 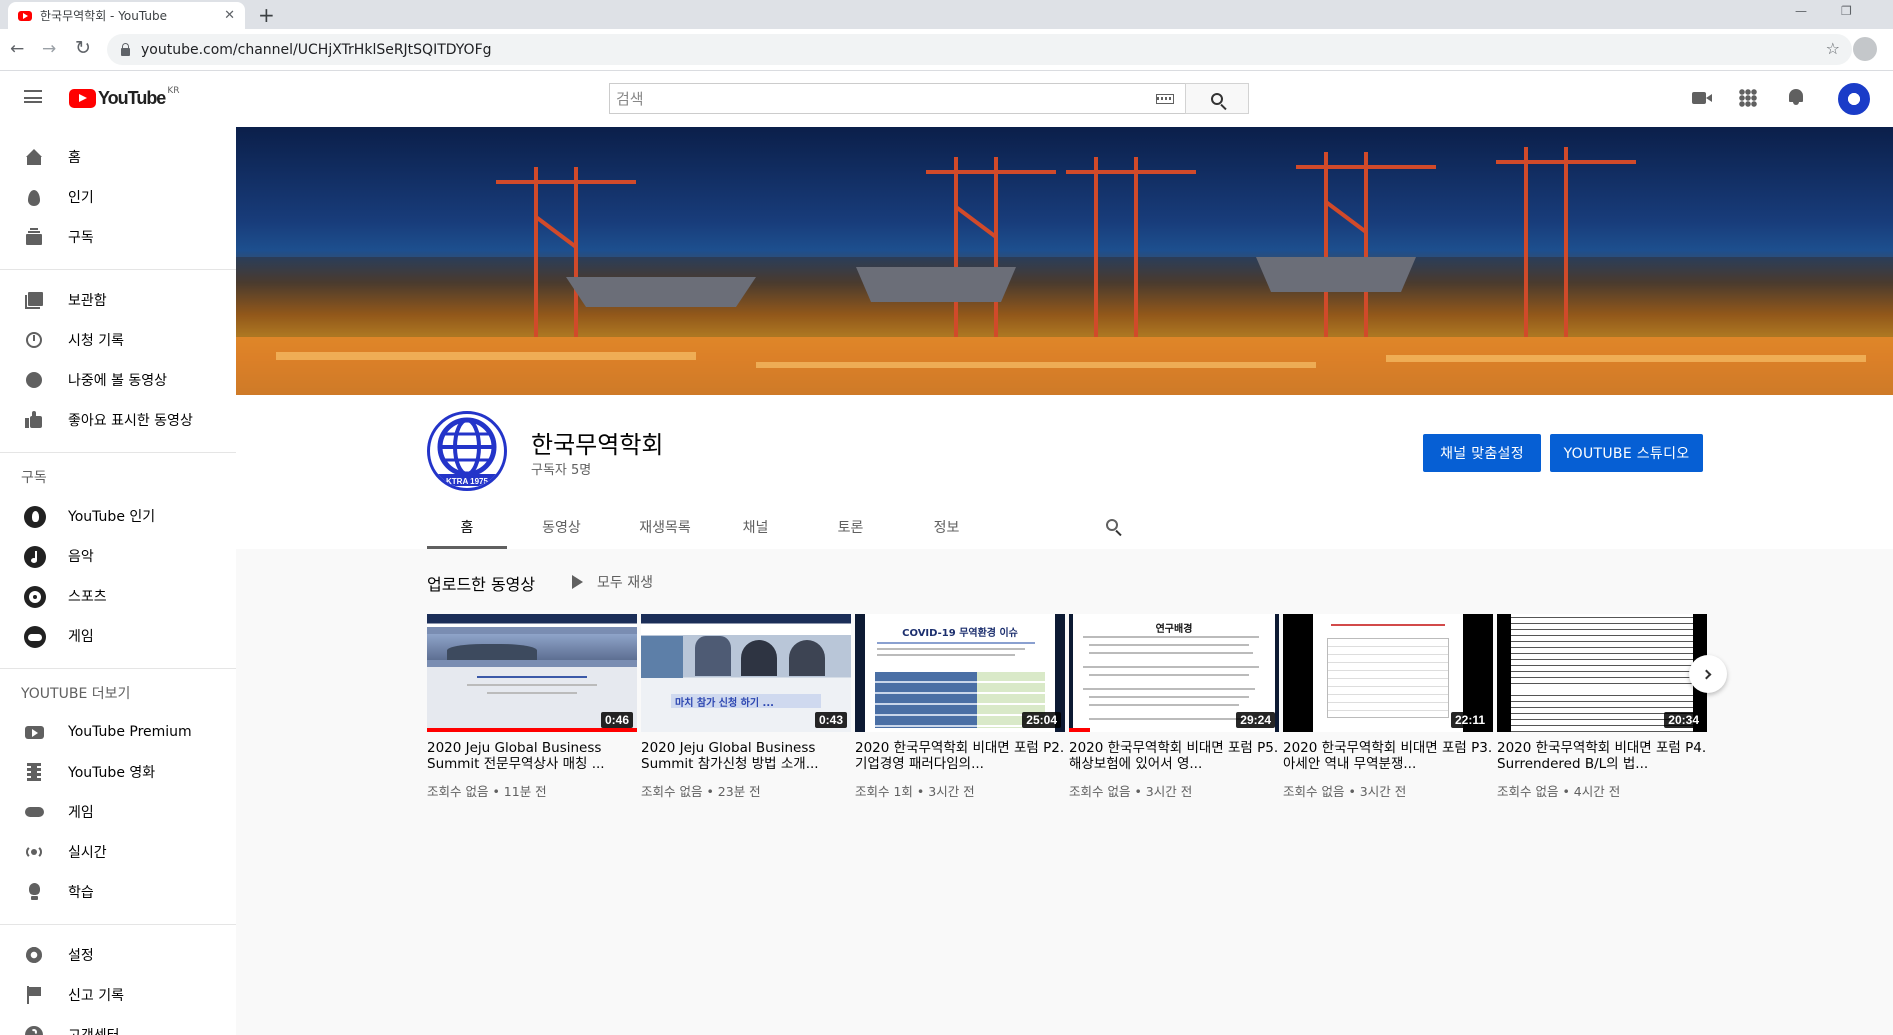 What do you see at coordinates (1796, 96) in the screenshot?
I see `notifications-bell-icon` at bounding box center [1796, 96].